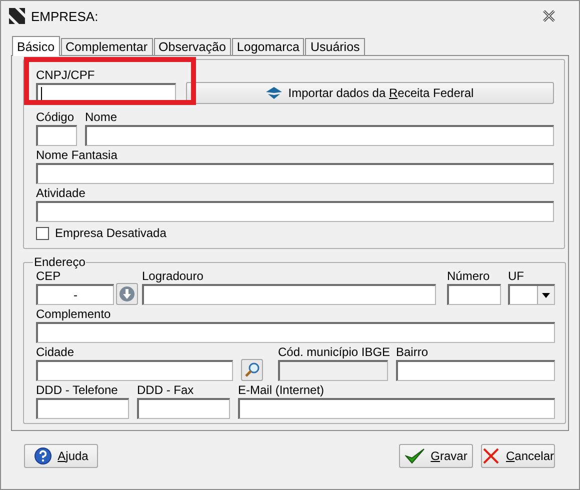 Image resolution: width=580 pixels, height=490 pixels. I want to click on field-label: Cód. município IBGE, so click(333, 352).